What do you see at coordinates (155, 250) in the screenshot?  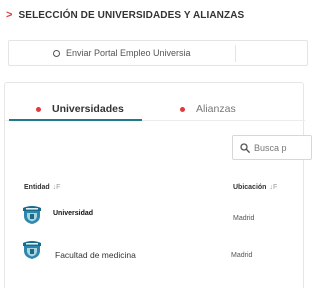 I see `table-row: Facultad de medicina Madrid` at bounding box center [155, 250].